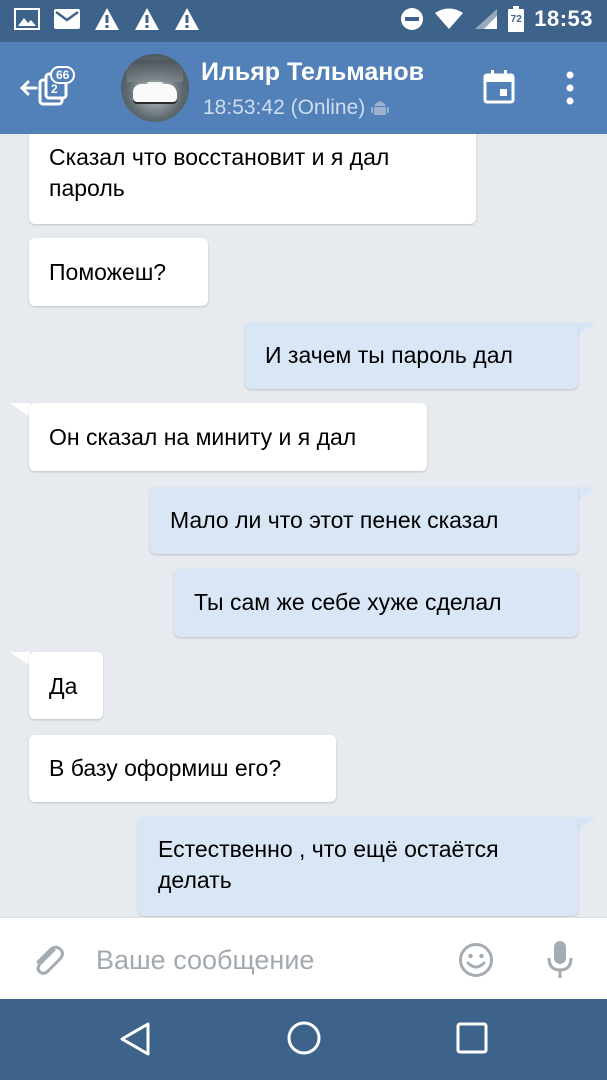 Image resolution: width=607 pixels, height=1080 pixels. What do you see at coordinates (252, 179) in the screenshot?
I see `message-incoming: Сказал что восстановит и я дал пароль` at bounding box center [252, 179].